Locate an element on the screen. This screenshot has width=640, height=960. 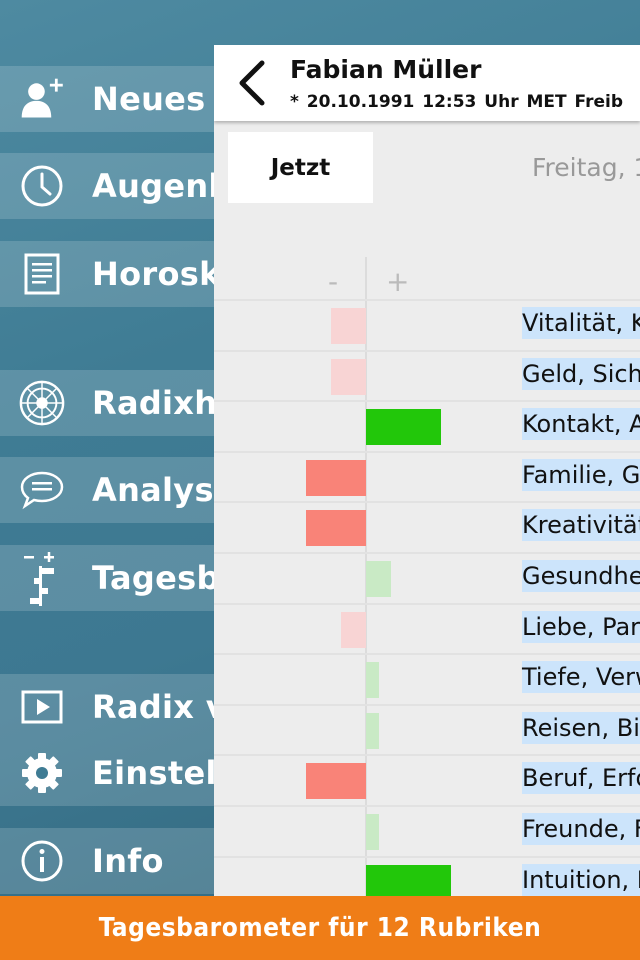
category-label: Kontakt, A is located at coordinates (581, 424).